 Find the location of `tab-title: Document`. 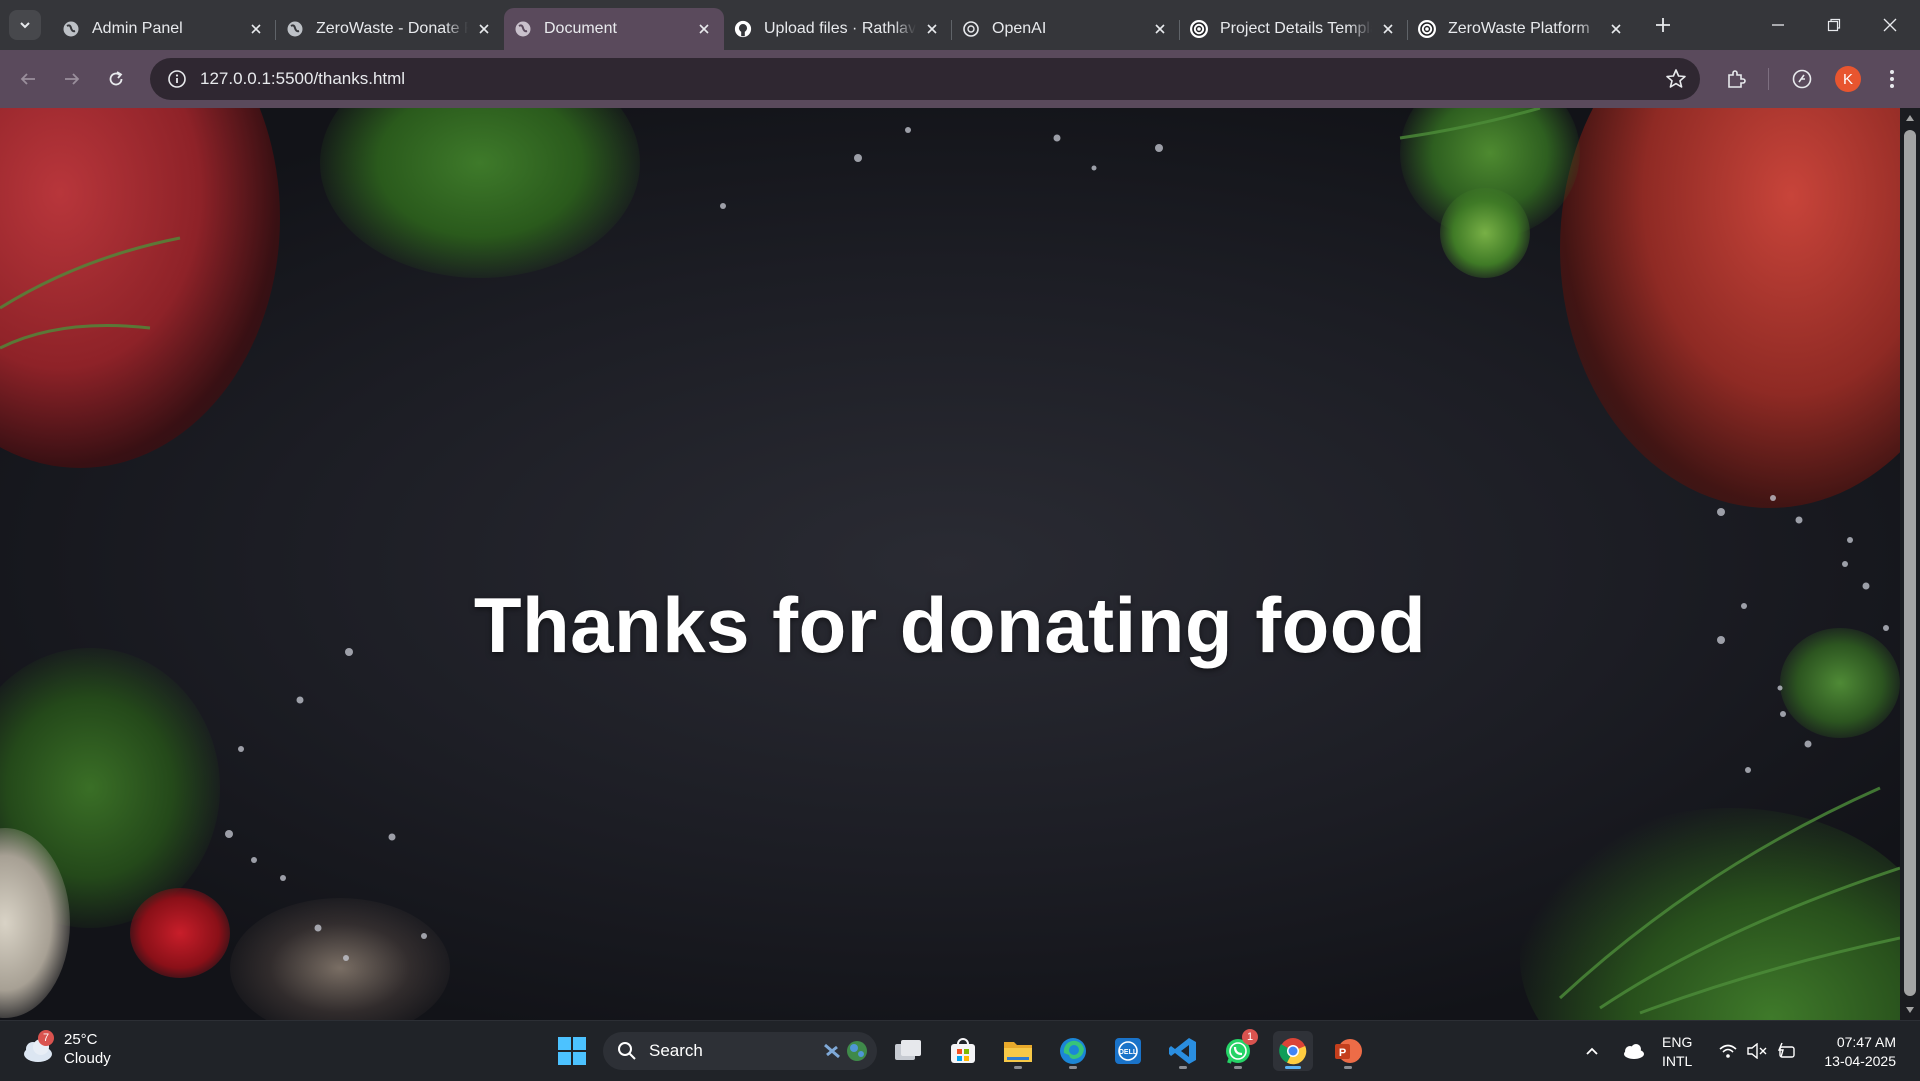

tab-title: Document is located at coordinates (580, 28).